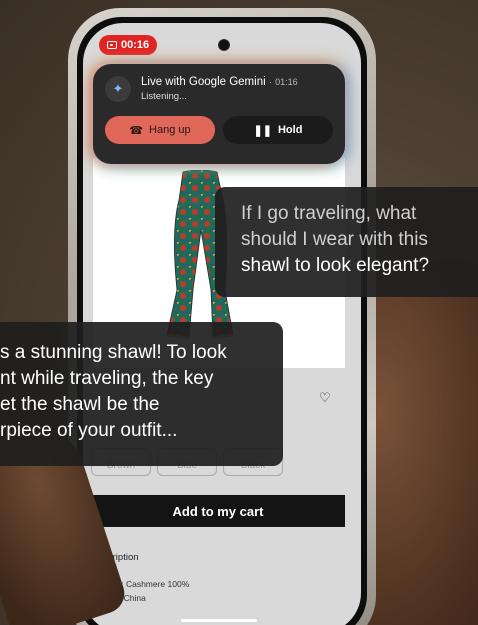 This screenshot has width=478, height=625. What do you see at coordinates (112, 45) in the screenshot?
I see `screen-record-icon` at bounding box center [112, 45].